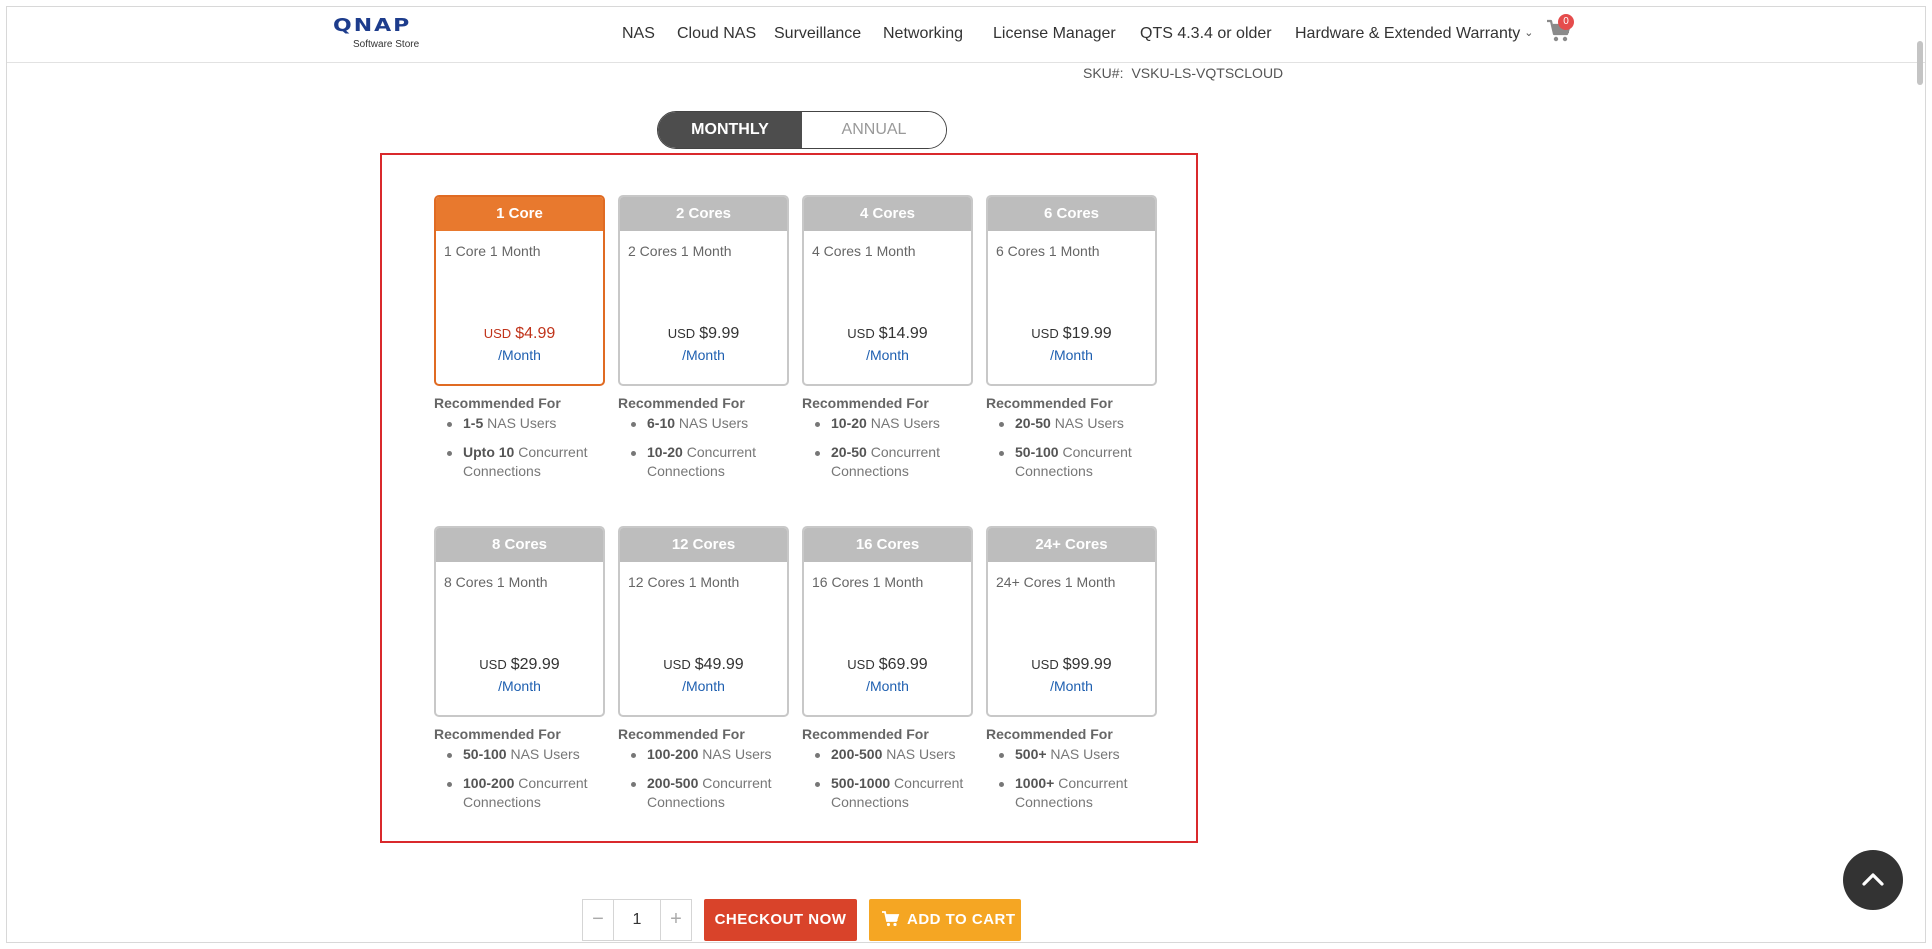 This screenshot has width=1932, height=949. Describe the element at coordinates (519, 334) in the screenshot. I see `plan-card-price: USD $4.99` at that location.